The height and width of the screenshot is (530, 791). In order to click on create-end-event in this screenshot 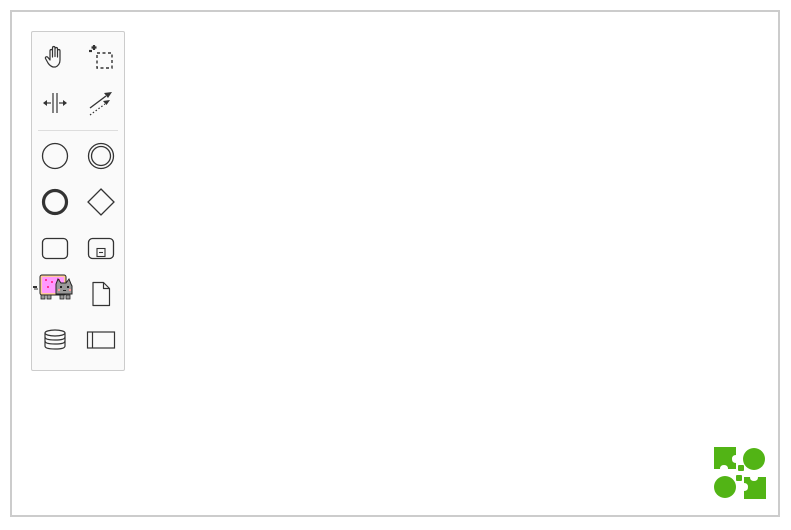, I will do `click(55, 202)`.